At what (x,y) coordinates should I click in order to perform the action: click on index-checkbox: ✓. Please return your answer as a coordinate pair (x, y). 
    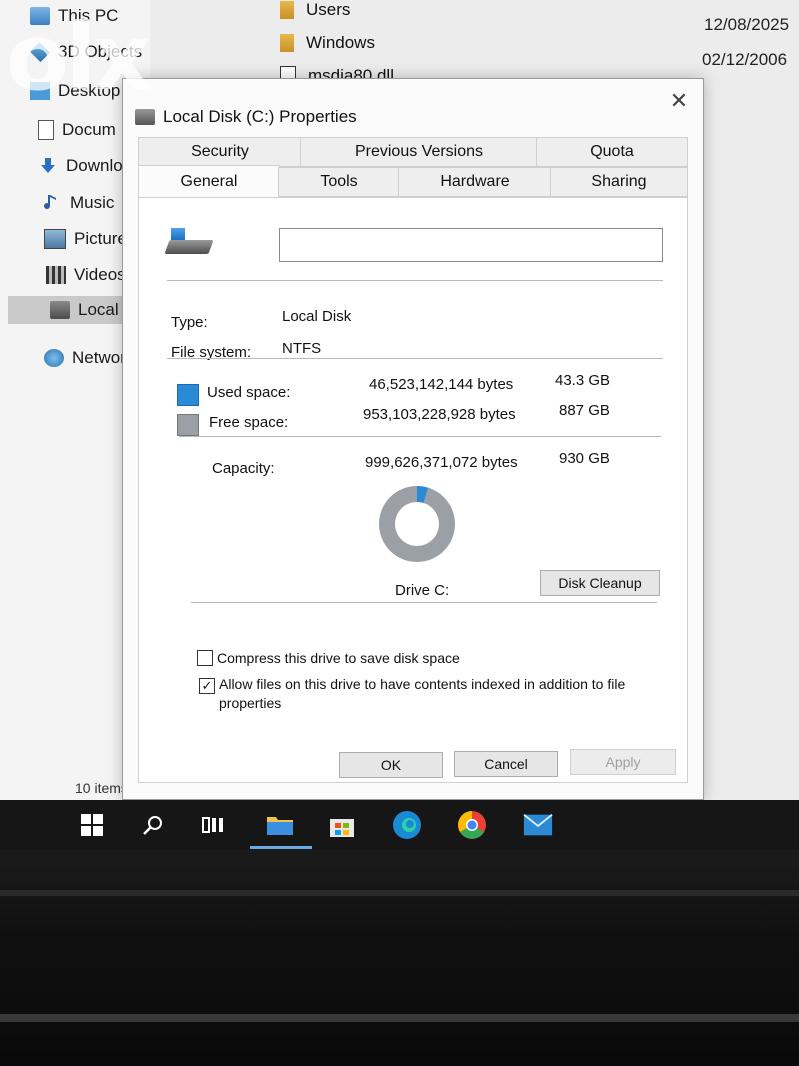
    Looking at the image, I should click on (207, 686).